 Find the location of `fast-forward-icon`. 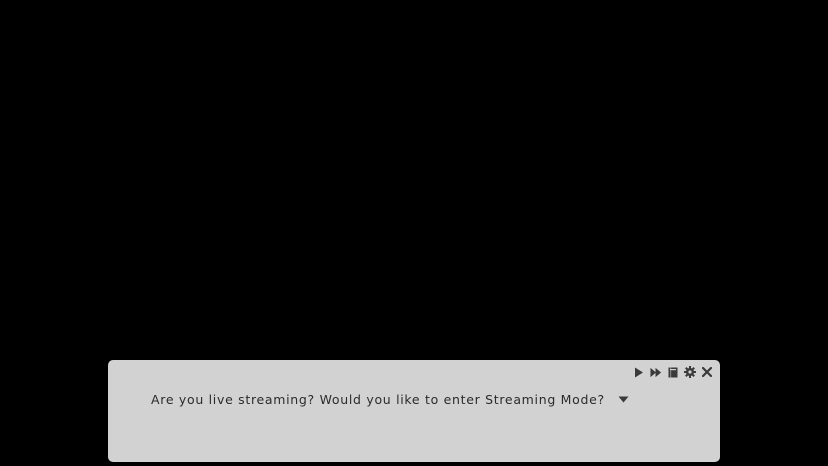

fast-forward-icon is located at coordinates (656, 372).